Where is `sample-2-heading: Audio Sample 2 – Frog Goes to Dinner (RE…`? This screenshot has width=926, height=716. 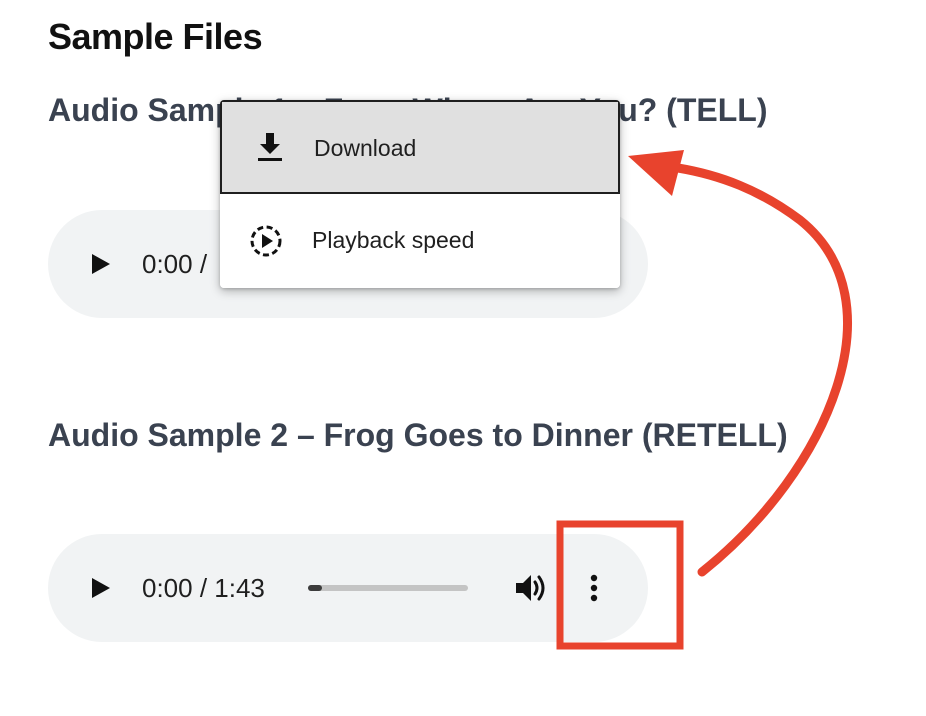
sample-2-heading: Audio Sample 2 – Frog Goes to Dinner (RE… is located at coordinates (418, 435).